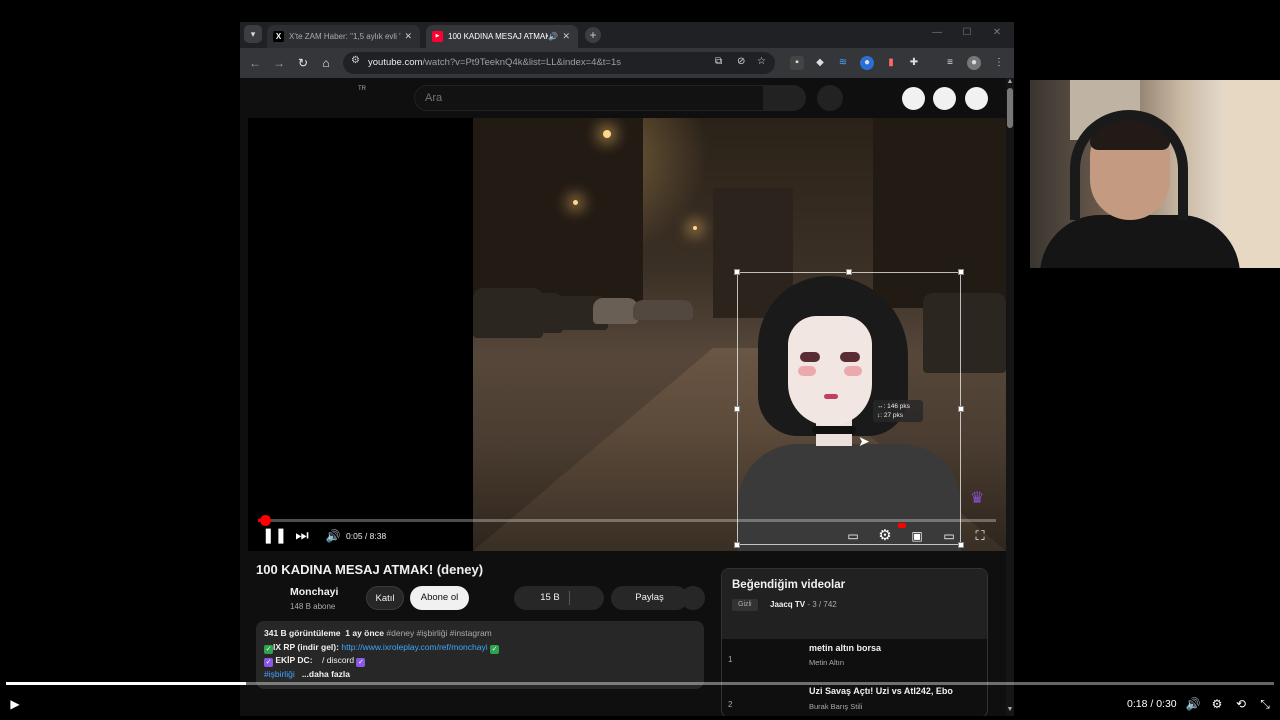 The width and height of the screenshot is (1280, 720). Describe the element at coordinates (585, 98) in the screenshot. I see `search-input` at that location.